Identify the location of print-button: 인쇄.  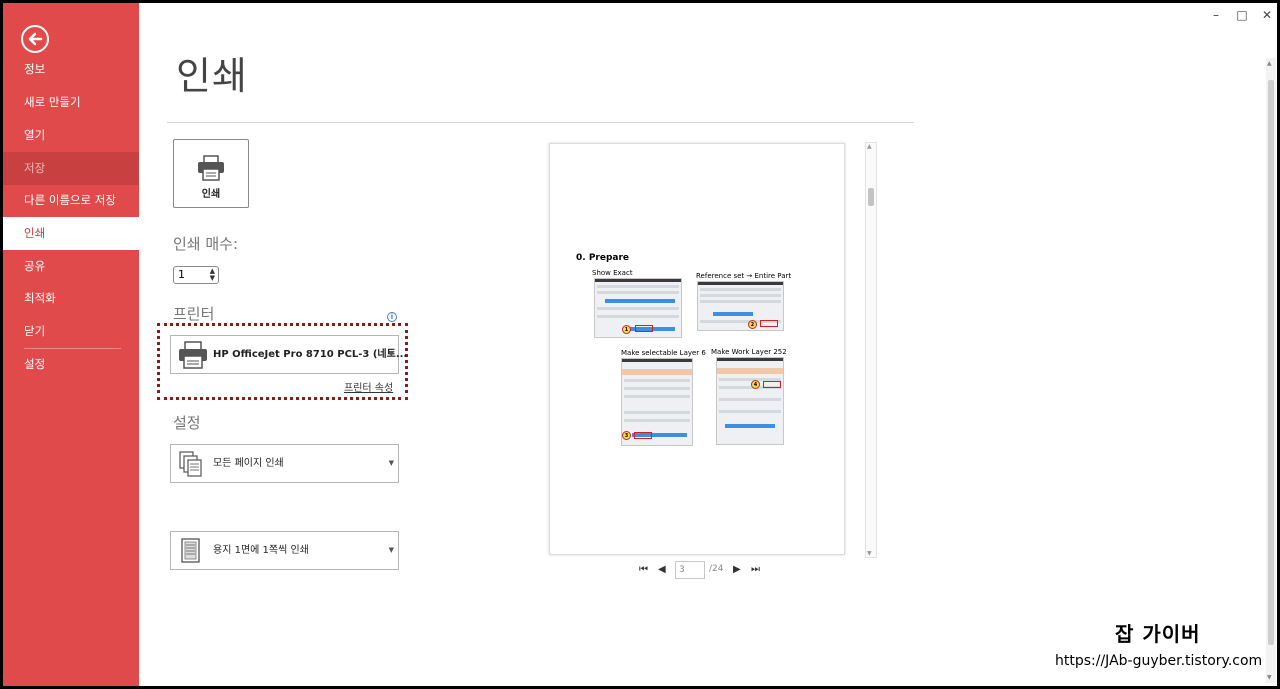
(211, 173).